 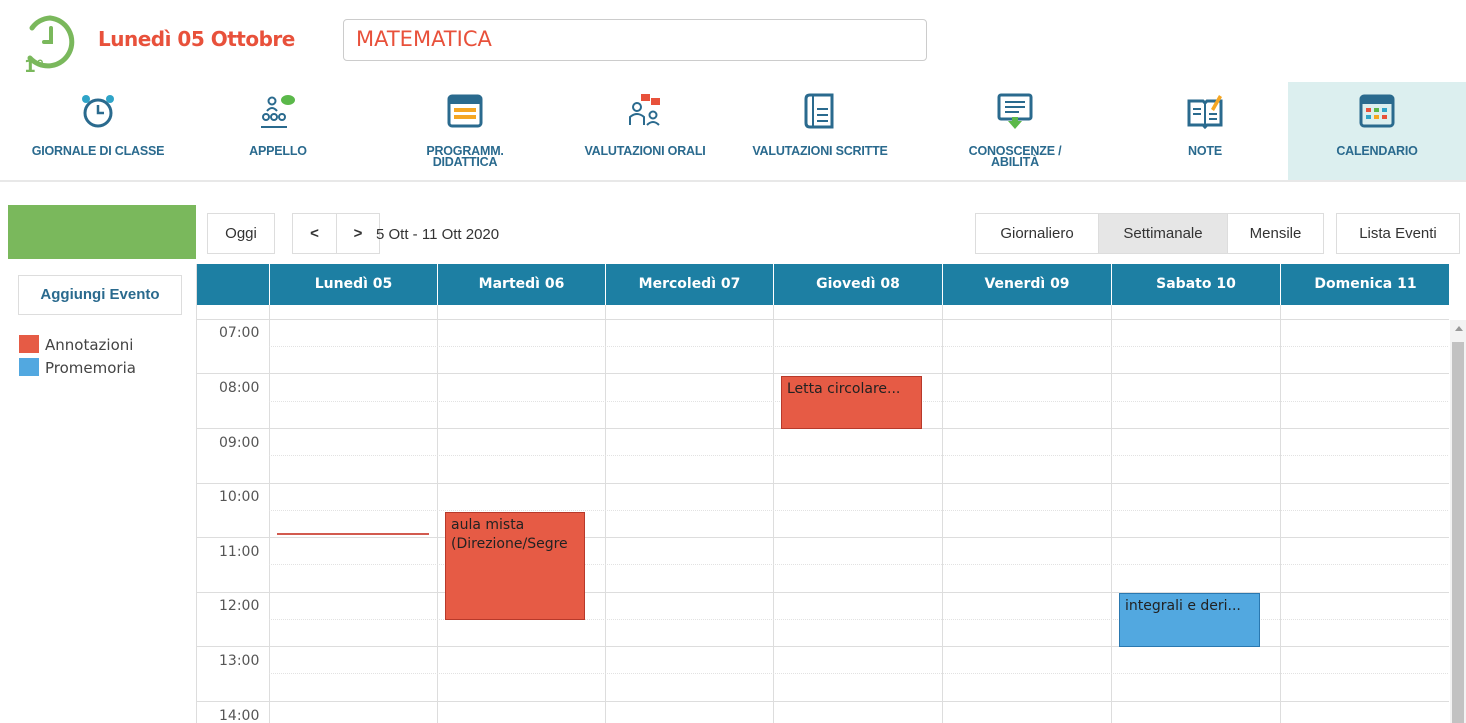 I want to click on nav-label: GIORNALE DI CLASSE, so click(x=98, y=151).